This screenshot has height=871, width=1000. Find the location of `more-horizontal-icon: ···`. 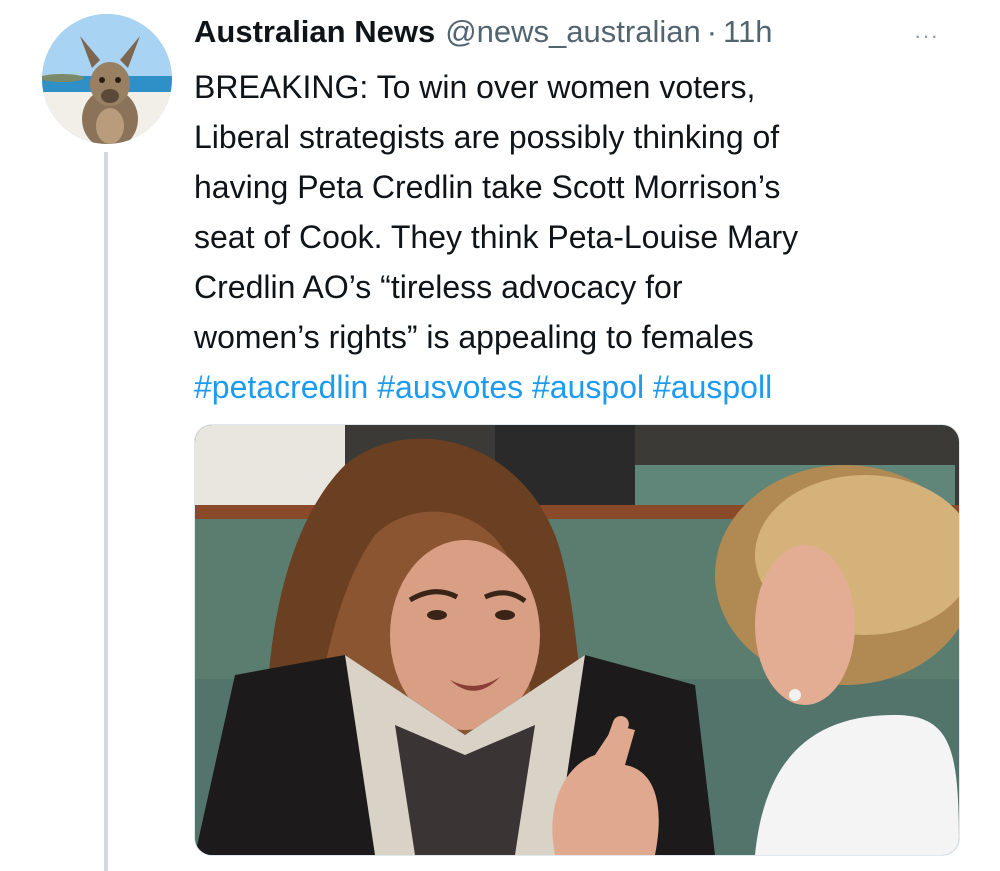

more-horizontal-icon: ··· is located at coordinates (926, 35).